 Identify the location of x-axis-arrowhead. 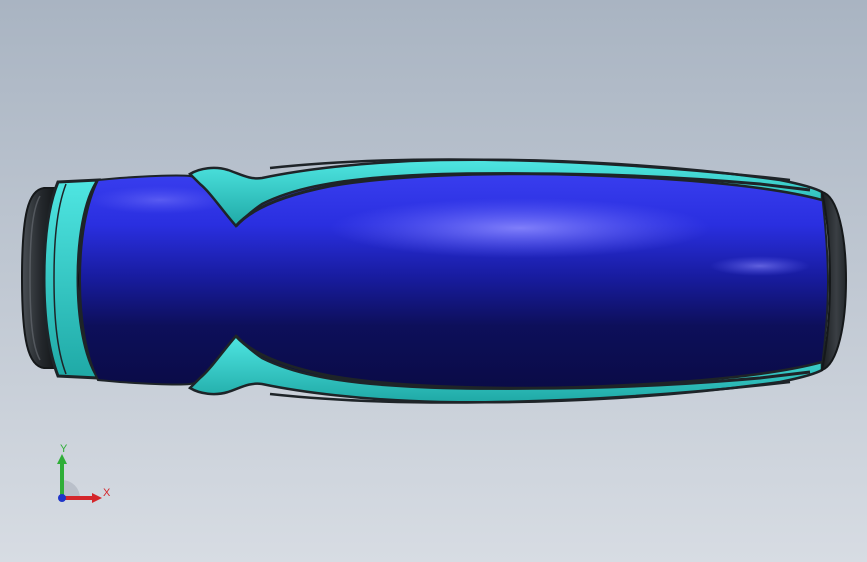
(97, 498).